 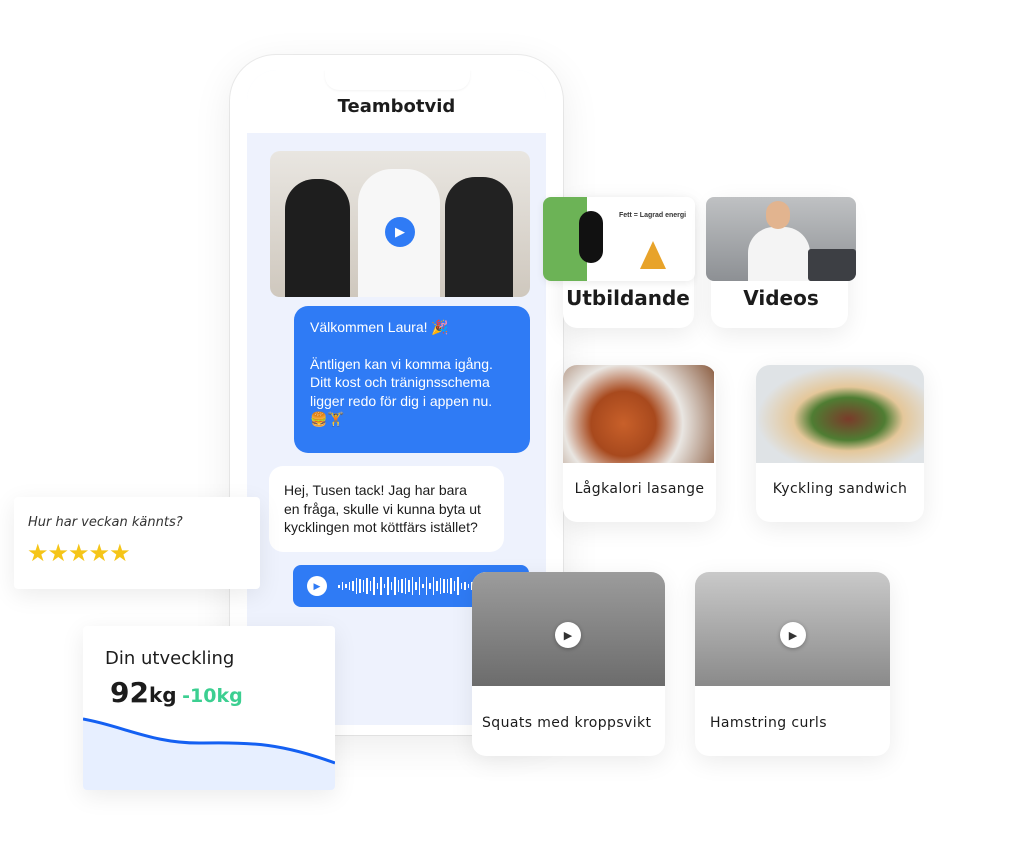 I want to click on recipe-card: Lågkalori lasange, so click(x=639, y=443).